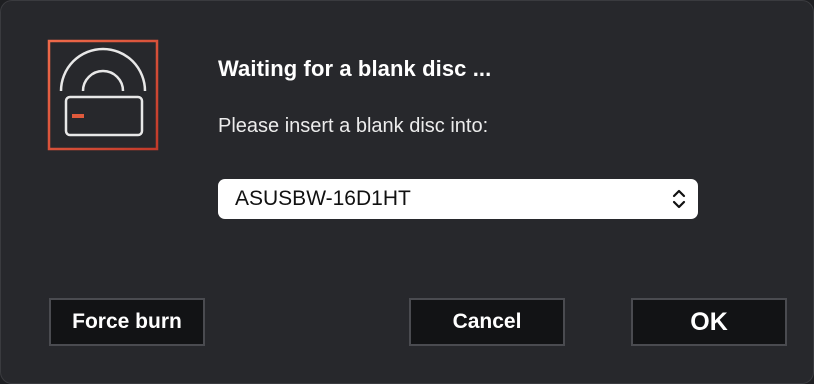  Describe the element at coordinates (127, 322) in the screenshot. I see `force-burn-button: Force burn` at that location.